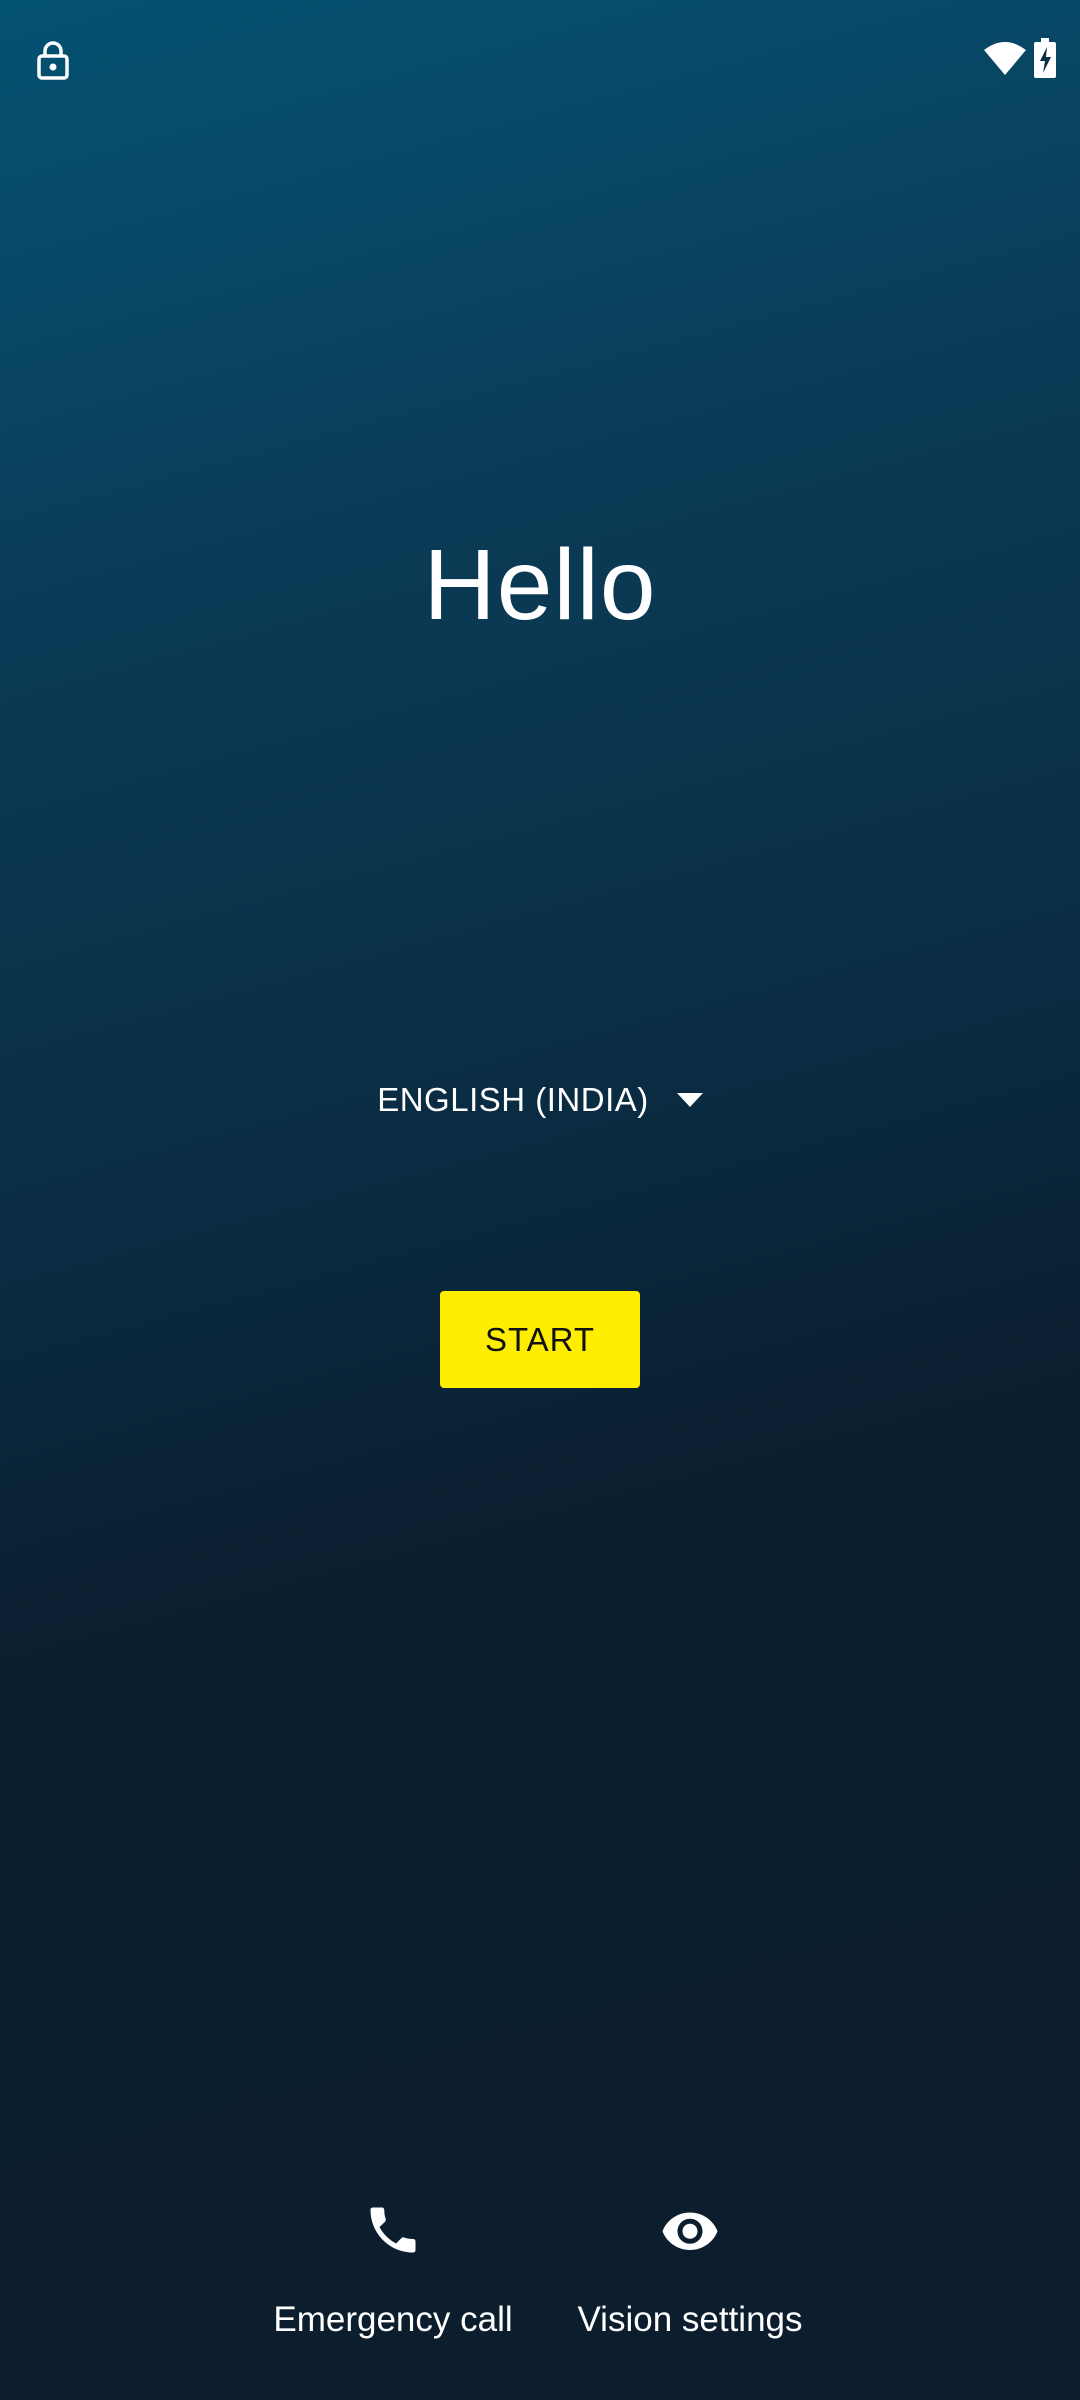 The width and height of the screenshot is (1080, 2400). I want to click on eye-icon, so click(690, 2231).